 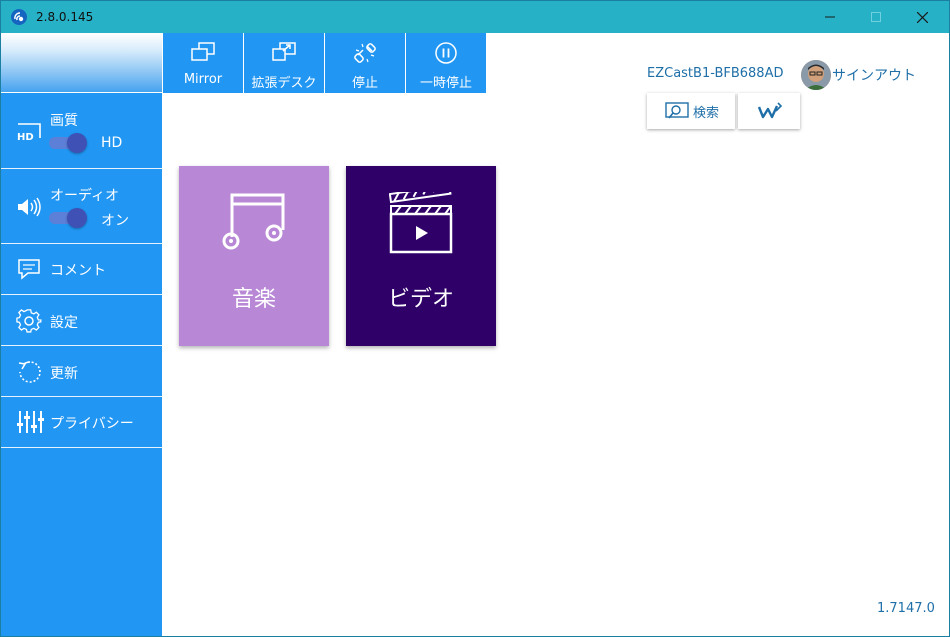 What do you see at coordinates (715, 73) in the screenshot?
I see `device-name: EZCastB1-BFB688AD` at bounding box center [715, 73].